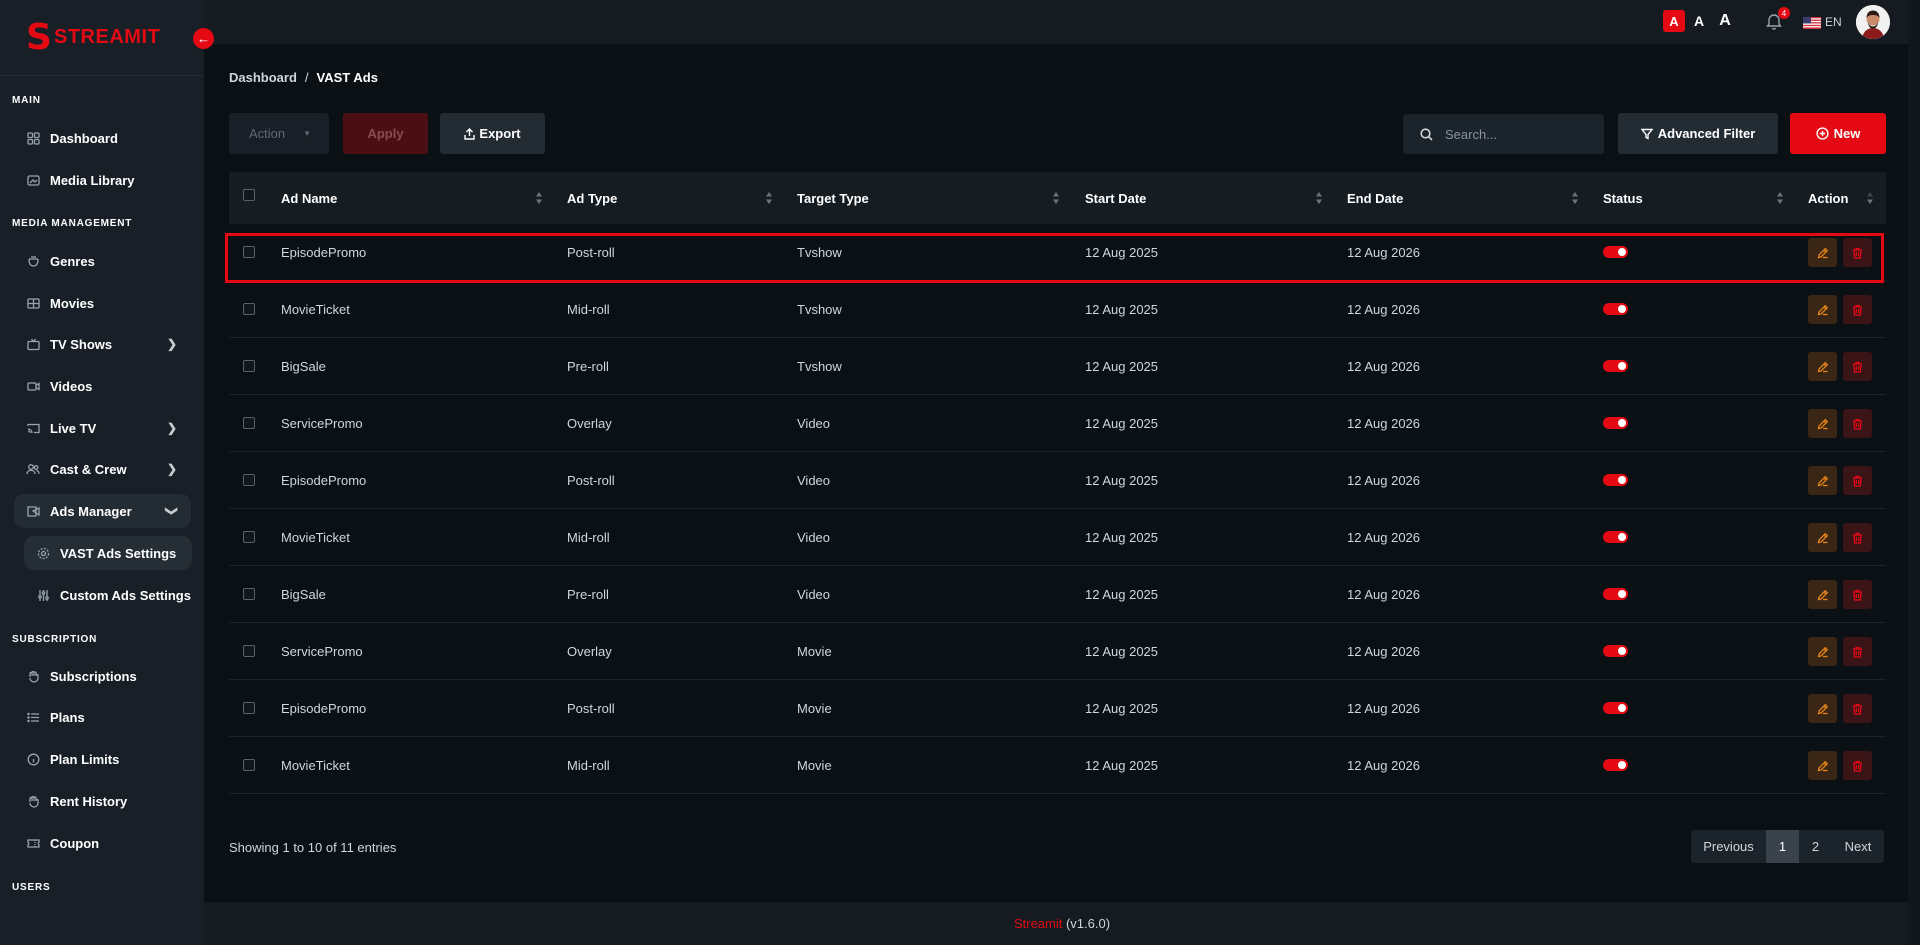  Describe the element at coordinates (1858, 846) in the screenshot. I see `pagination-next: Next` at that location.